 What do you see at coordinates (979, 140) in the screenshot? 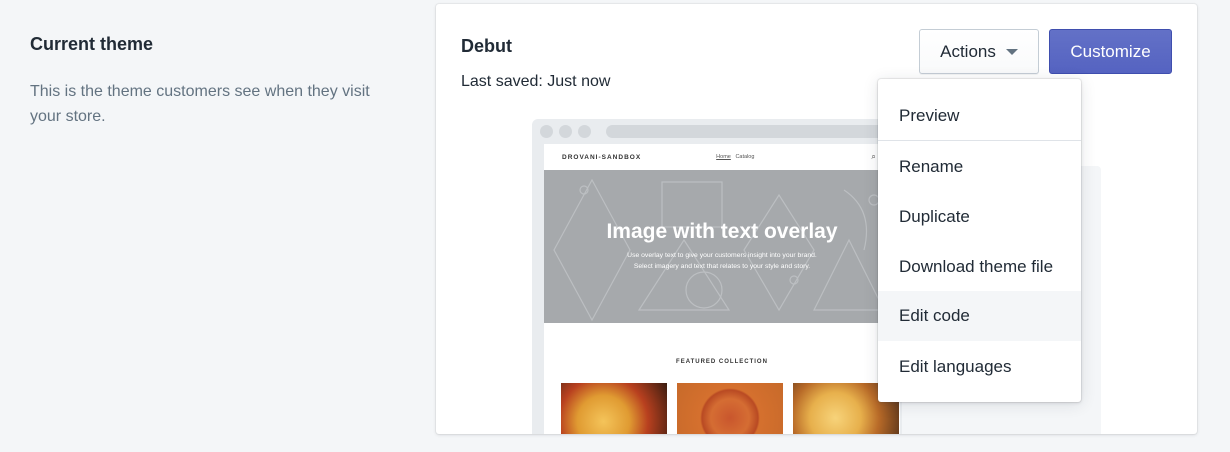
I see `menu-divider` at bounding box center [979, 140].